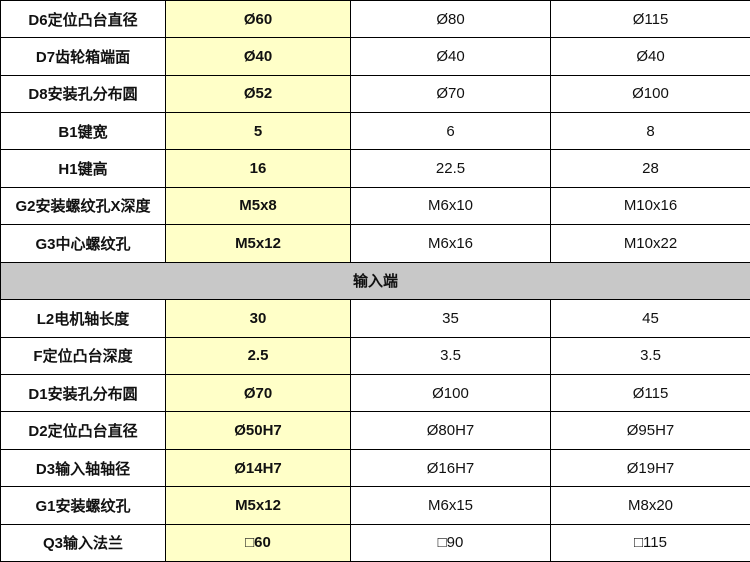  What do you see at coordinates (450, 468) in the screenshot?
I see `cell-col-b: Ø16H7` at bounding box center [450, 468].